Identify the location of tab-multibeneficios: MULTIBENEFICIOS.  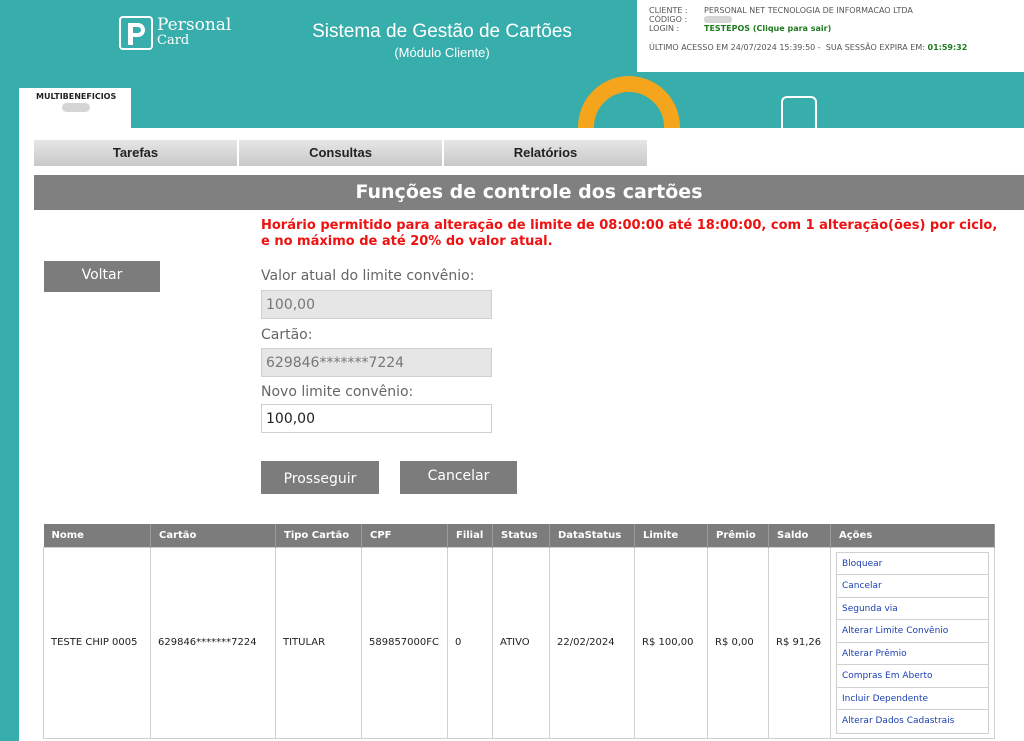
(75, 110).